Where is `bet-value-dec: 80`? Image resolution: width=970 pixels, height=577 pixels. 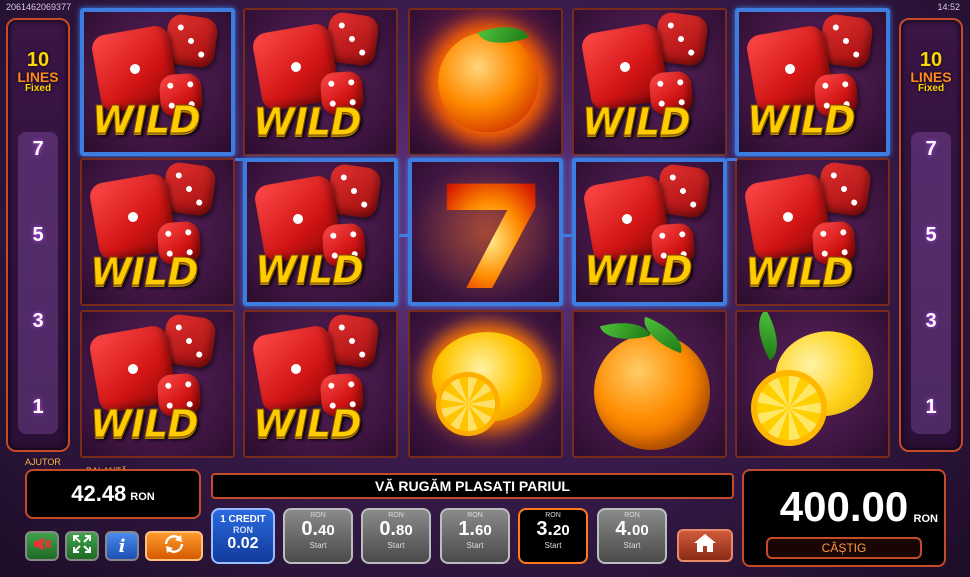 bet-value-dec: 80 is located at coordinates (404, 530).